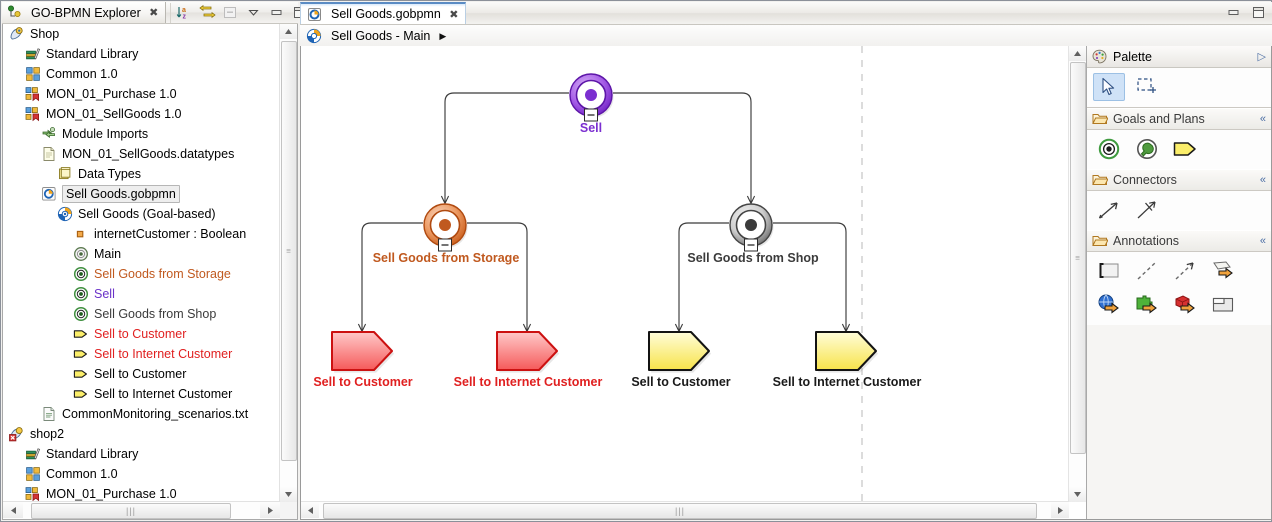  Describe the element at coordinates (141, 314) in the screenshot. I see `tree-item: Sell Goods from Shop` at that location.